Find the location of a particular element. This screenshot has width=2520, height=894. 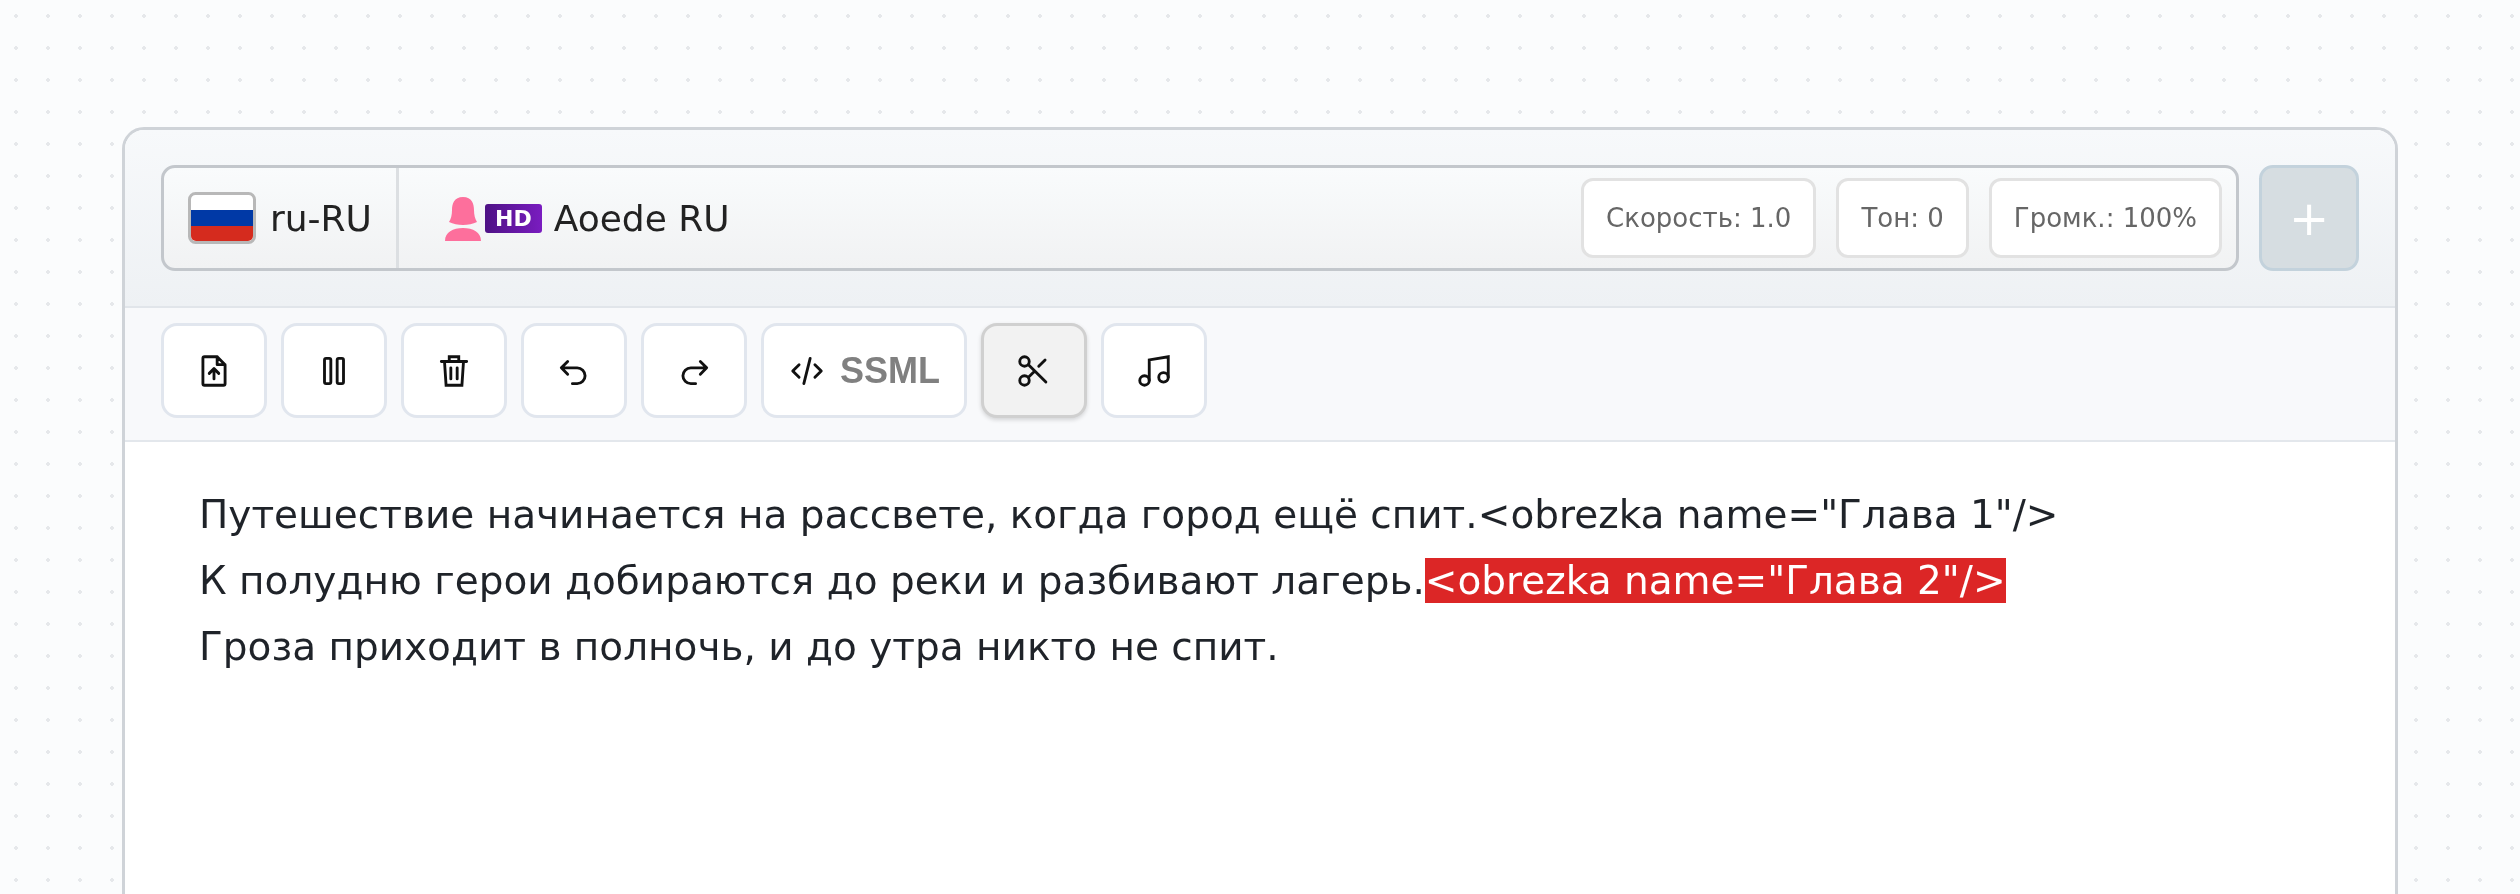

voice-name: Aoede RU is located at coordinates (641, 218).